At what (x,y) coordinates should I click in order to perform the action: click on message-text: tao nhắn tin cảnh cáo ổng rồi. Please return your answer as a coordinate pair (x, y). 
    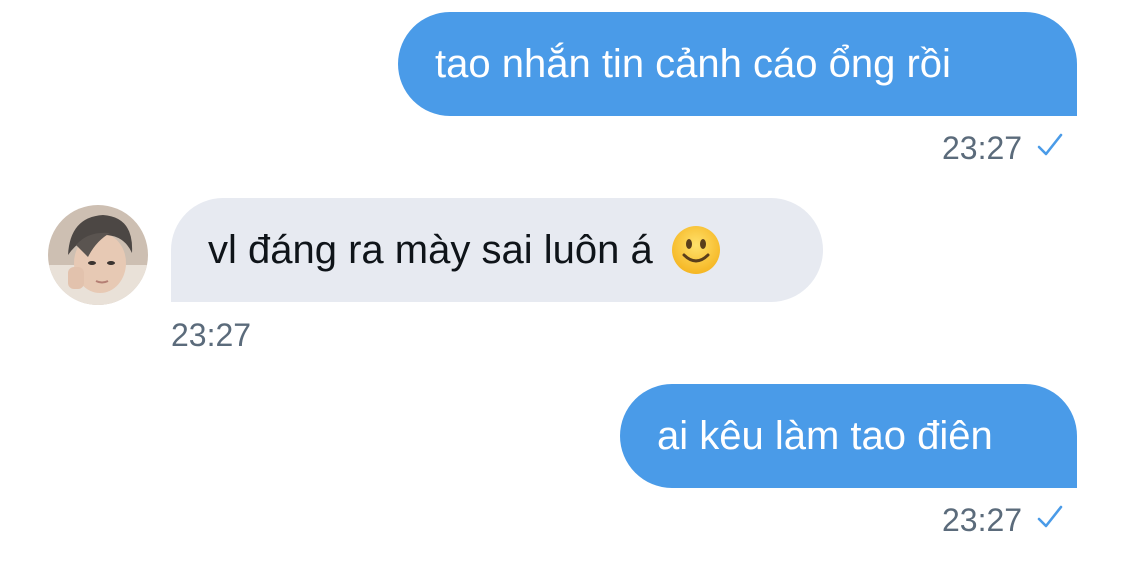
    Looking at the image, I should click on (693, 64).